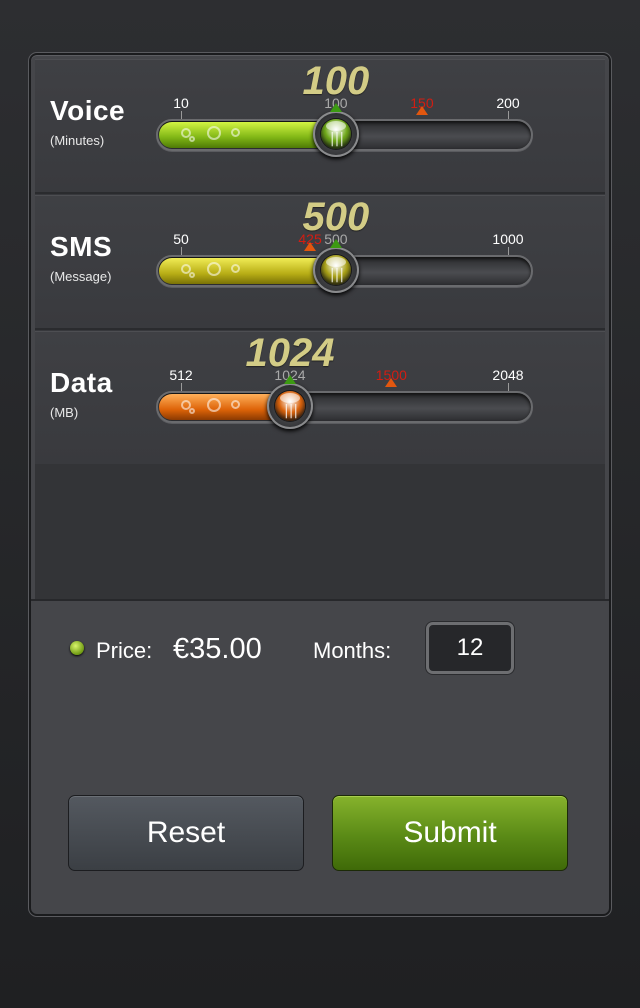 This screenshot has height=1008, width=640. What do you see at coordinates (344, 407) in the screenshot?
I see `slider-track` at bounding box center [344, 407].